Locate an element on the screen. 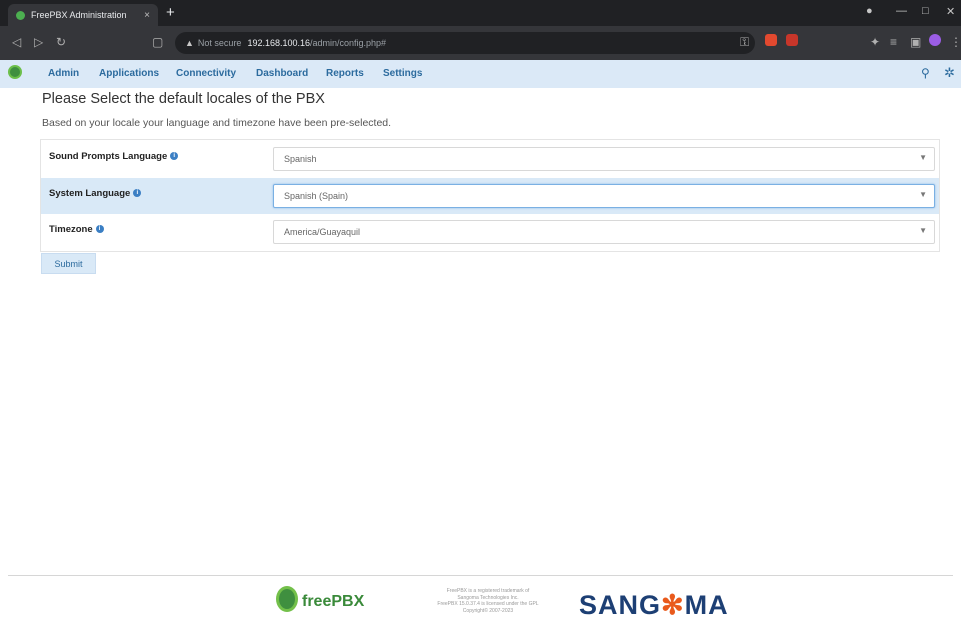 The height and width of the screenshot is (638, 961). key-icon: ⚿ is located at coordinates (744, 42).